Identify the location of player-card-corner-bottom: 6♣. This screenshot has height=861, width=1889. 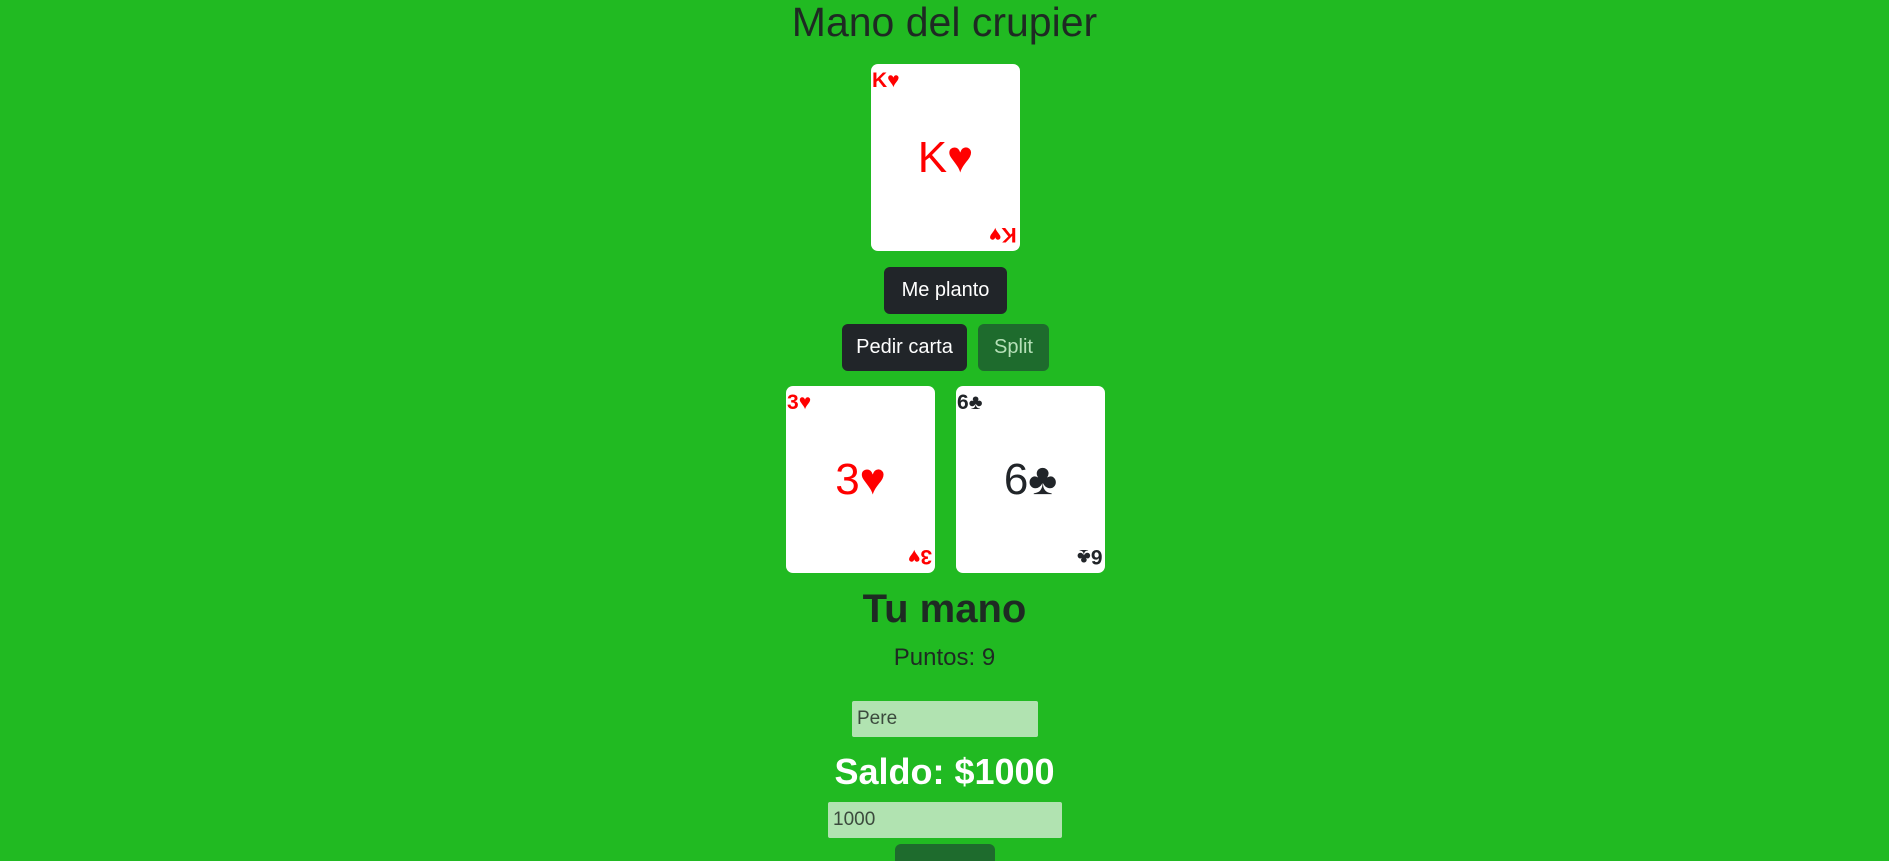
(1089, 556).